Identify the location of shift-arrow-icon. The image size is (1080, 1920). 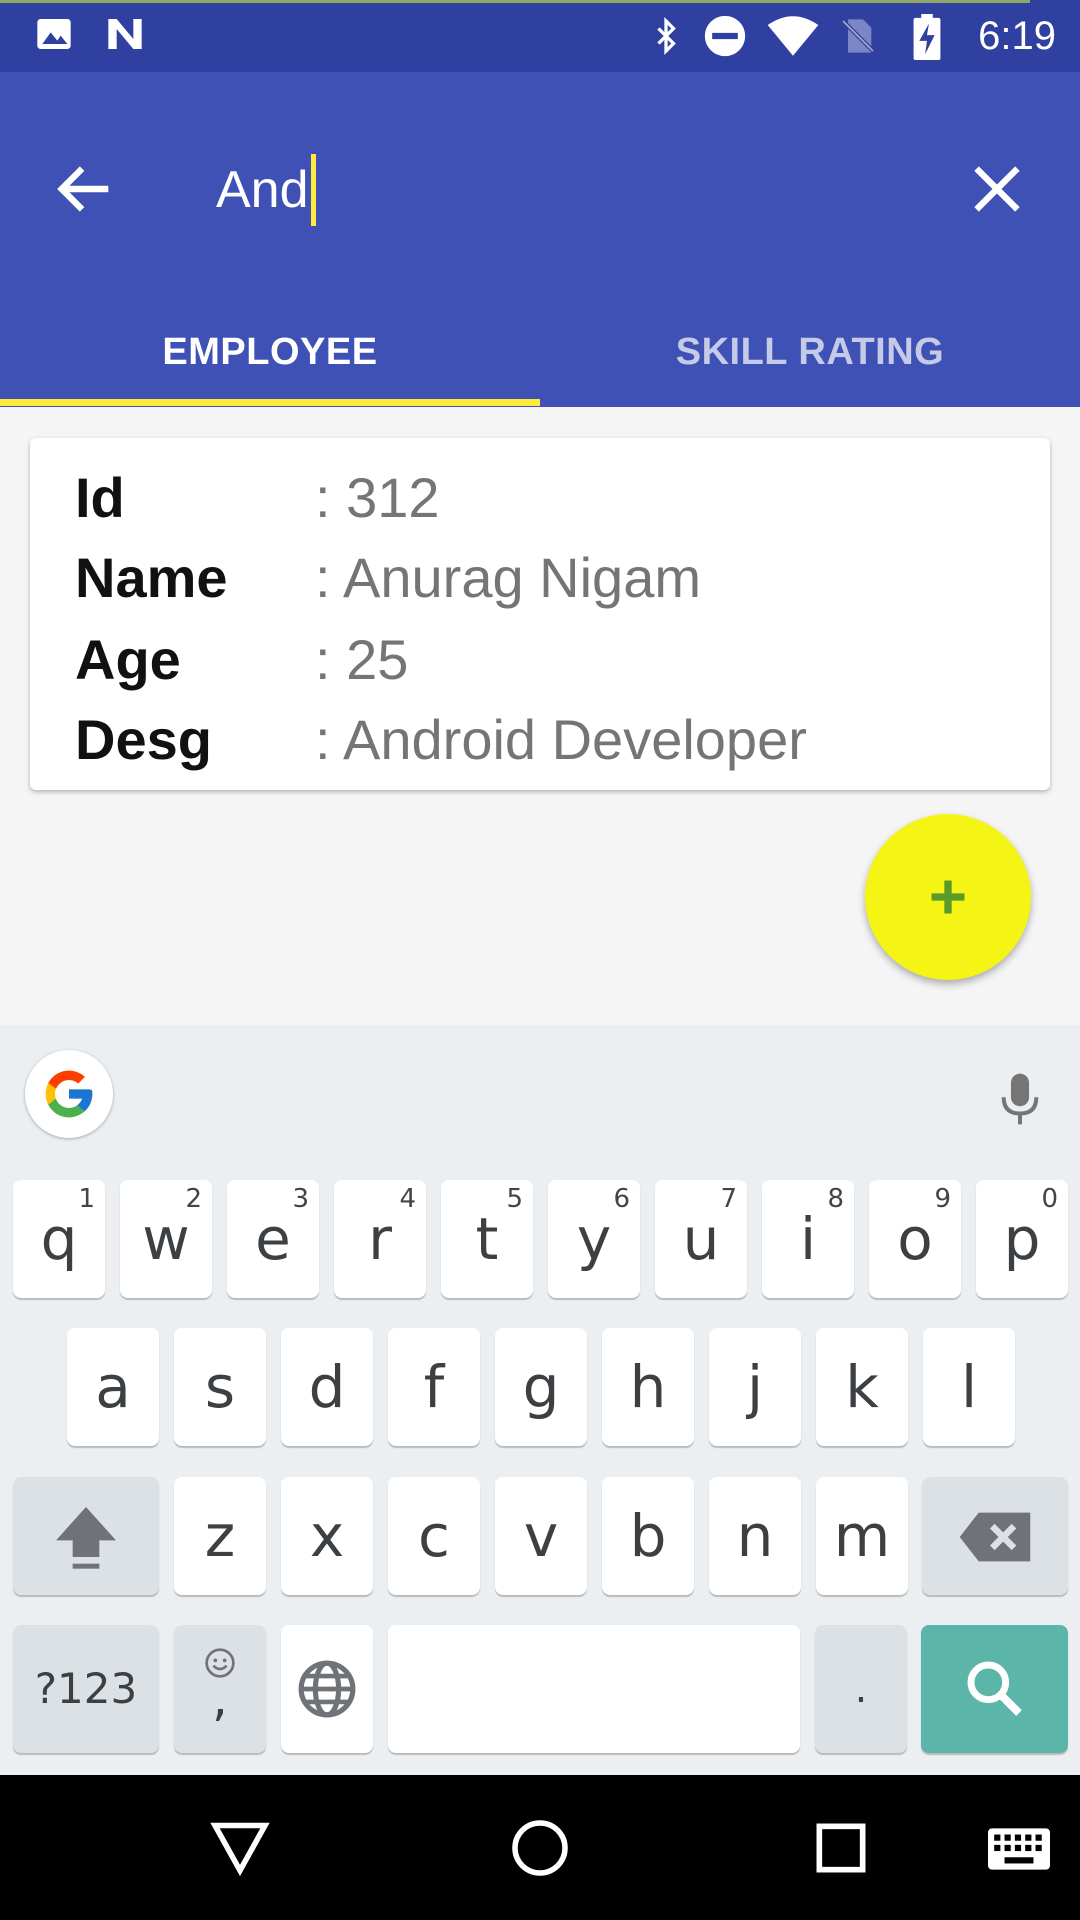
(86, 1538).